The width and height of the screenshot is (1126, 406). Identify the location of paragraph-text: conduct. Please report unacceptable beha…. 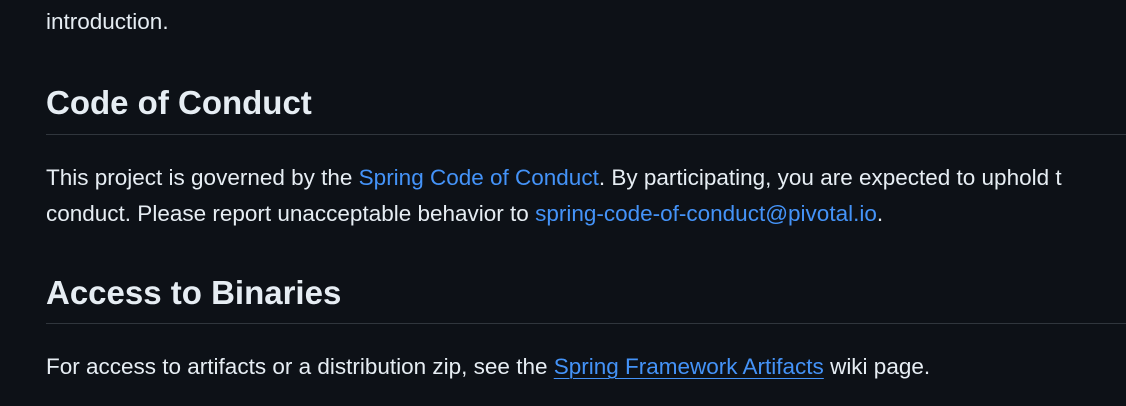
(291, 213).